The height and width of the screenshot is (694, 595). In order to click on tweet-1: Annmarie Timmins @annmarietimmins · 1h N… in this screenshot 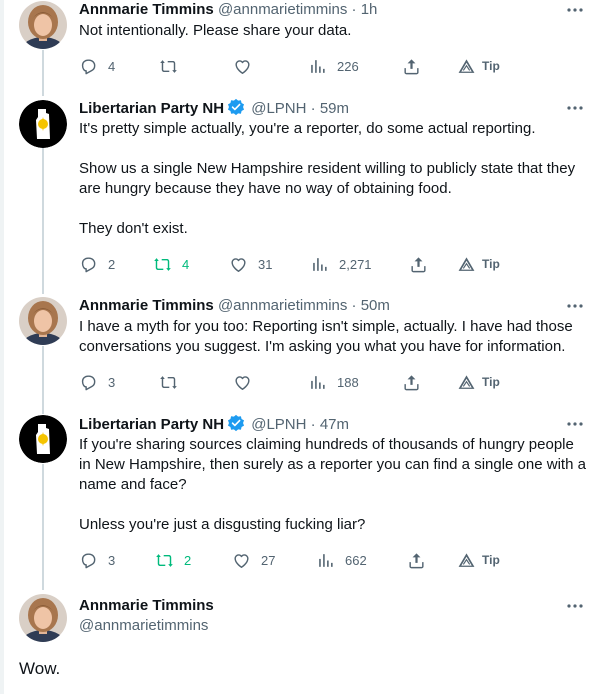, I will do `click(297, 48)`.